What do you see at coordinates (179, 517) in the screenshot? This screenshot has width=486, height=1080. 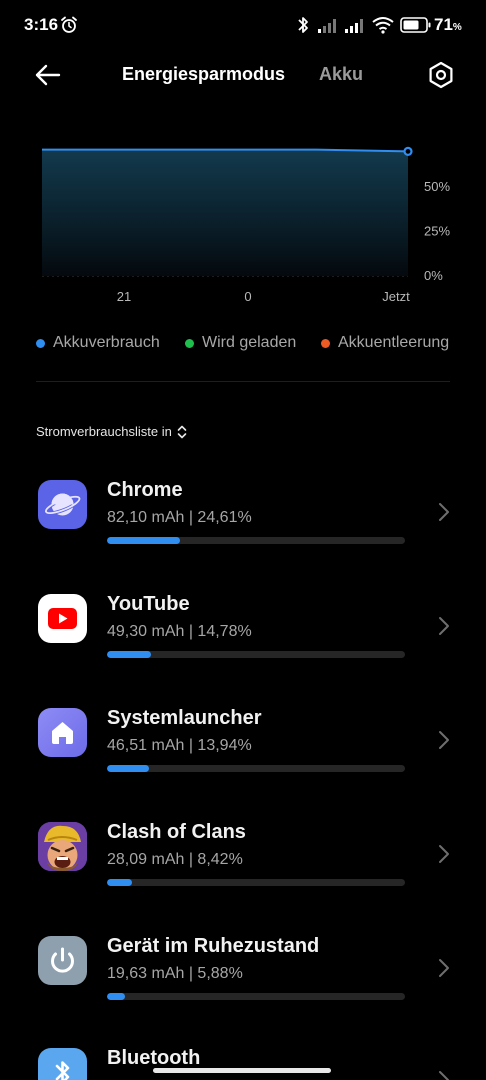 I see `app-usage: 82,10 mAh | 24,61%` at bounding box center [179, 517].